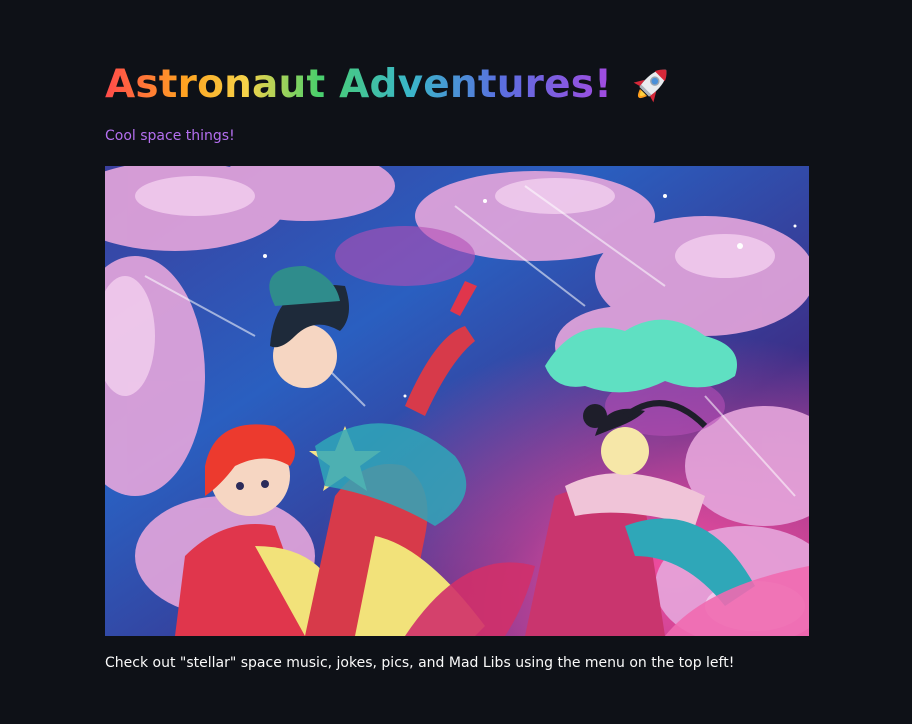 This screenshot has height=724, width=912. What do you see at coordinates (652, 84) in the screenshot?
I see `rocket-icon` at bounding box center [652, 84].